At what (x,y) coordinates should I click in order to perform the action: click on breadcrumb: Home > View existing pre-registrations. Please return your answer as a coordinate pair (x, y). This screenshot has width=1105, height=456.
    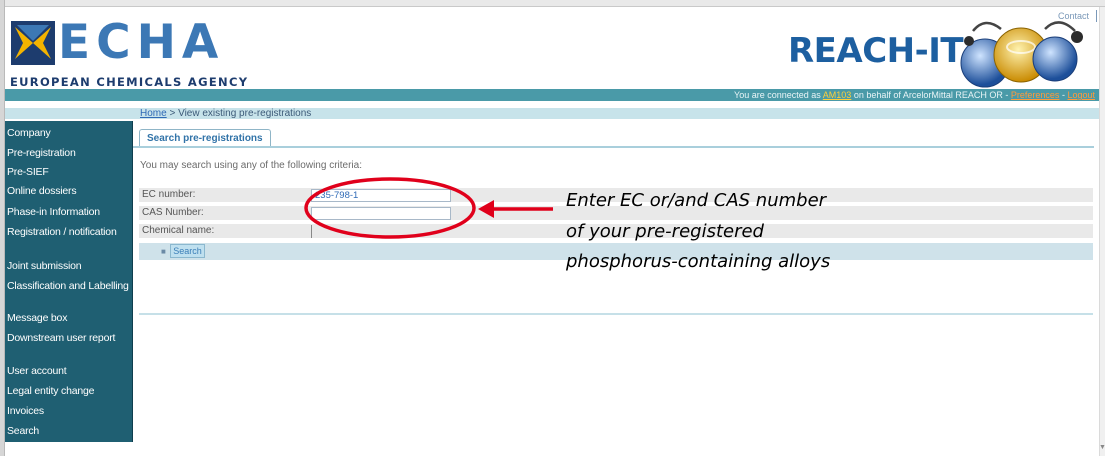
    Looking at the image, I should click on (225, 113).